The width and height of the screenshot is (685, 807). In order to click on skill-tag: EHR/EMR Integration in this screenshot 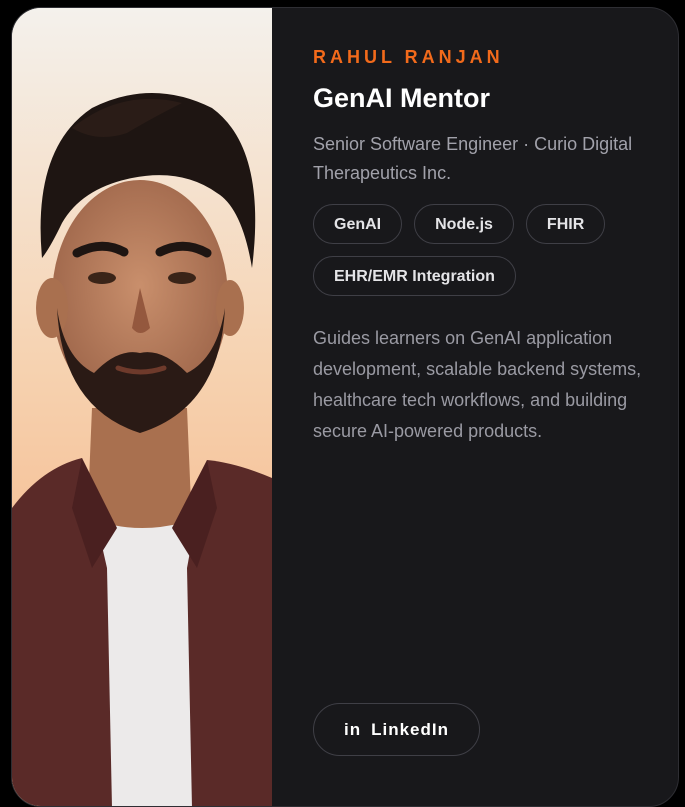, I will do `click(414, 276)`.